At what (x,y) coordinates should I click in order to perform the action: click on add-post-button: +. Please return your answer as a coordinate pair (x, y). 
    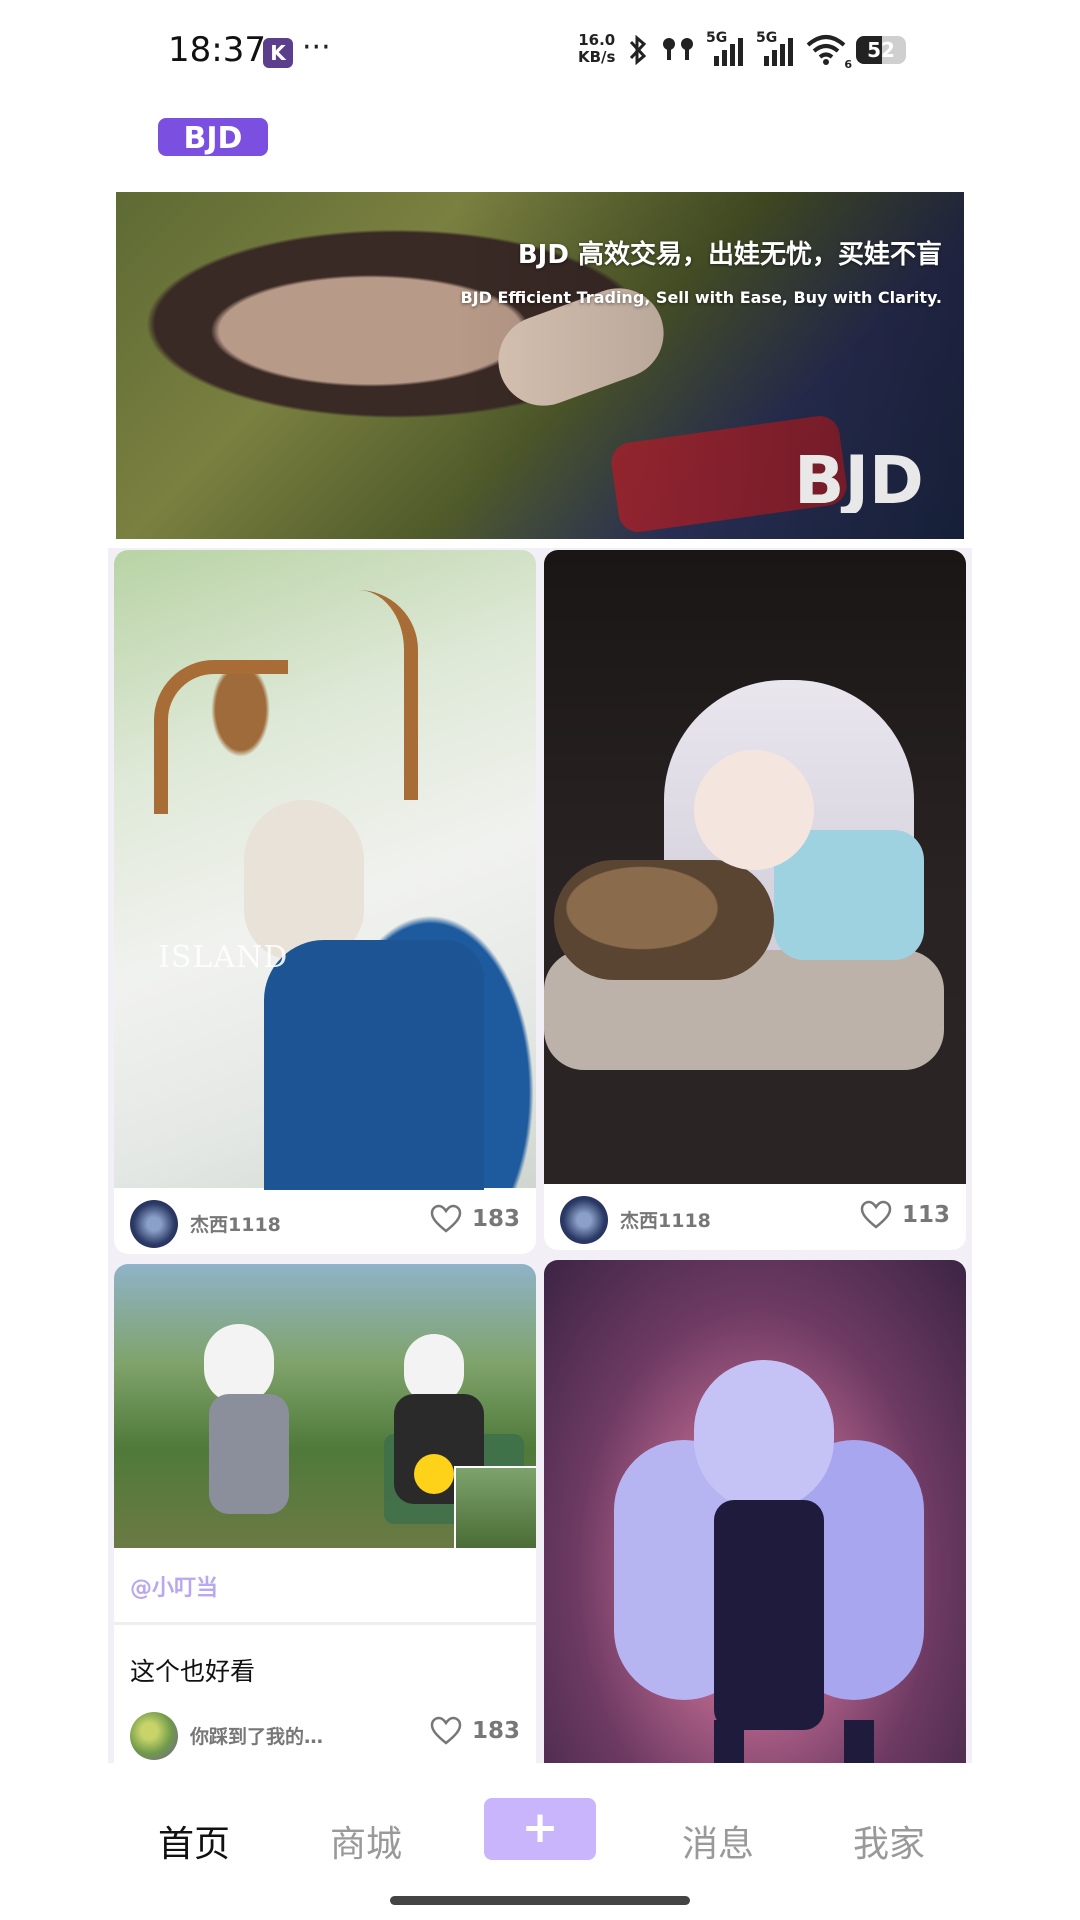
    Looking at the image, I should click on (540, 1829).